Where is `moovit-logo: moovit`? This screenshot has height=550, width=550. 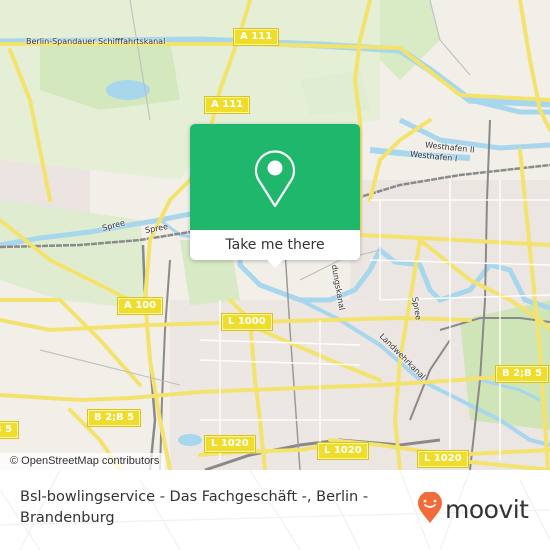
moovit-logo: moovit is located at coordinates (473, 509).